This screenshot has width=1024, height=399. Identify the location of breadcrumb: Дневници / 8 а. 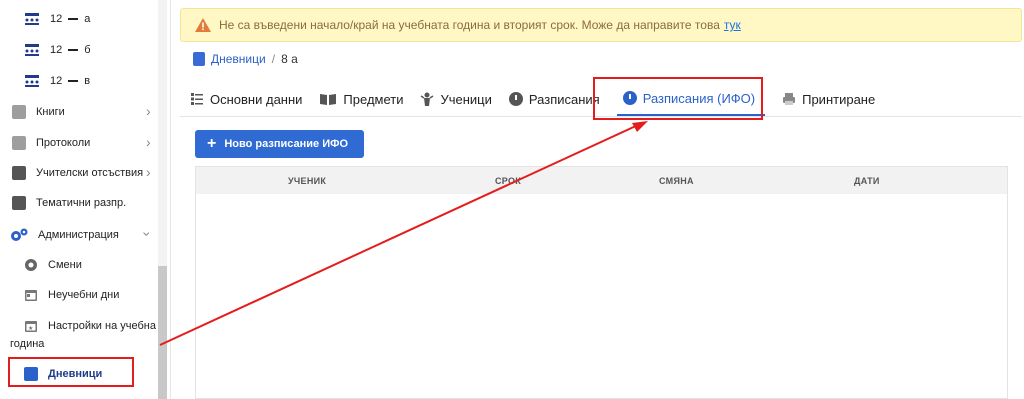
(245, 59).